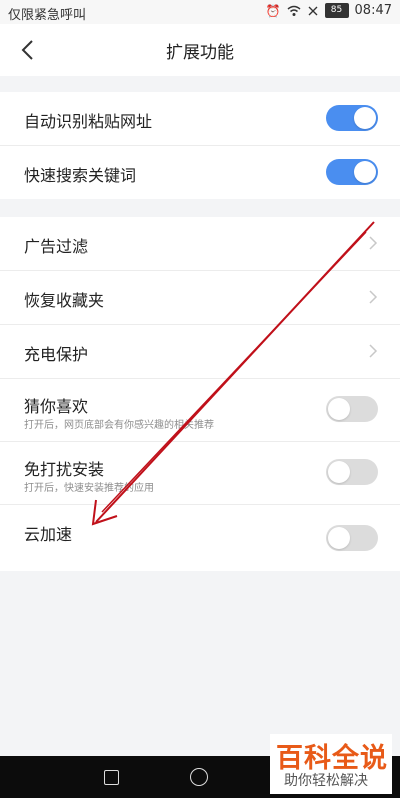  Describe the element at coordinates (64, 469) in the screenshot. I see `setting-label: 免打扰安装` at that location.